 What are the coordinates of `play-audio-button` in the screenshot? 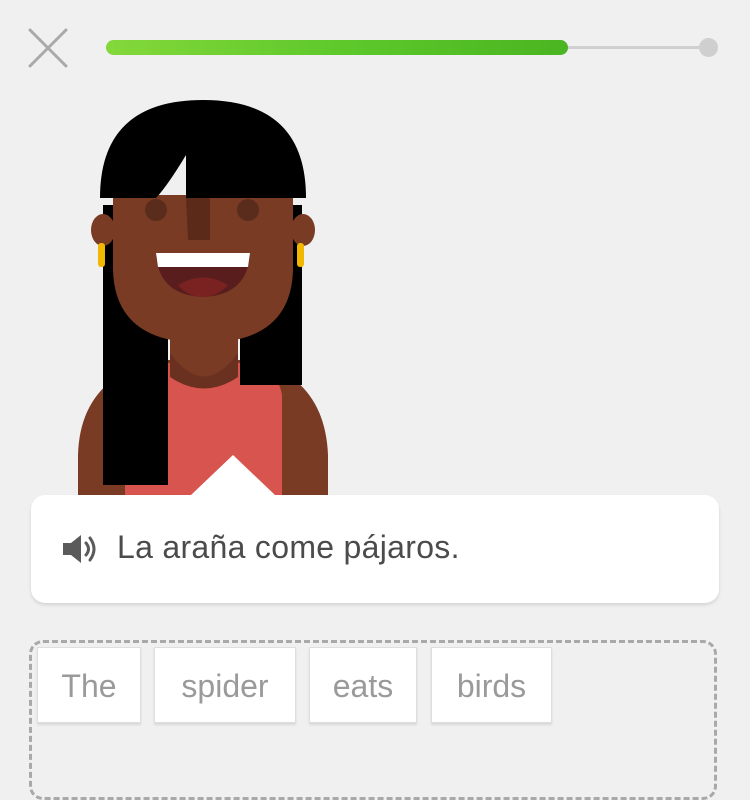 It's located at (81, 549).